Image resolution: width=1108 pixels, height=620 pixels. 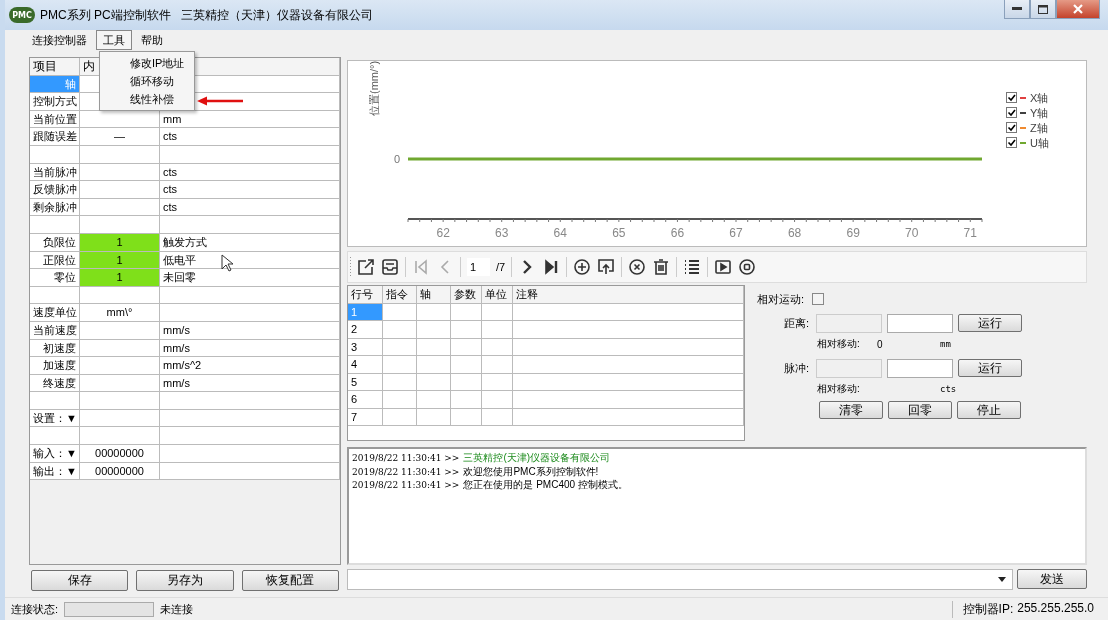 I want to click on trash-icon, so click(x=661, y=267).